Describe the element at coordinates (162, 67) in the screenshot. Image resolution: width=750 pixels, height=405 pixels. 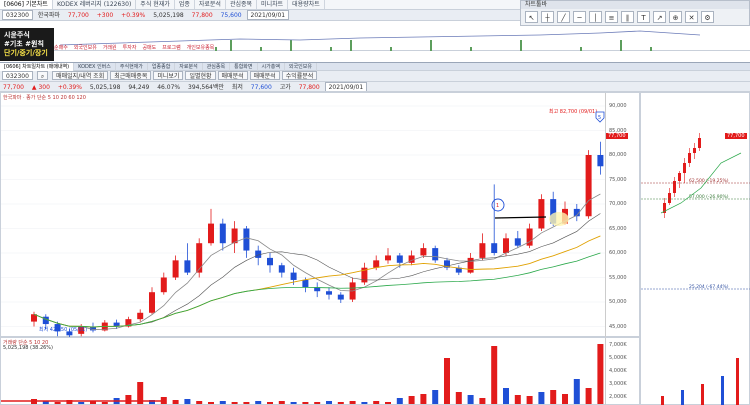
I see `chart-tab-3: 업종종합` at that location.